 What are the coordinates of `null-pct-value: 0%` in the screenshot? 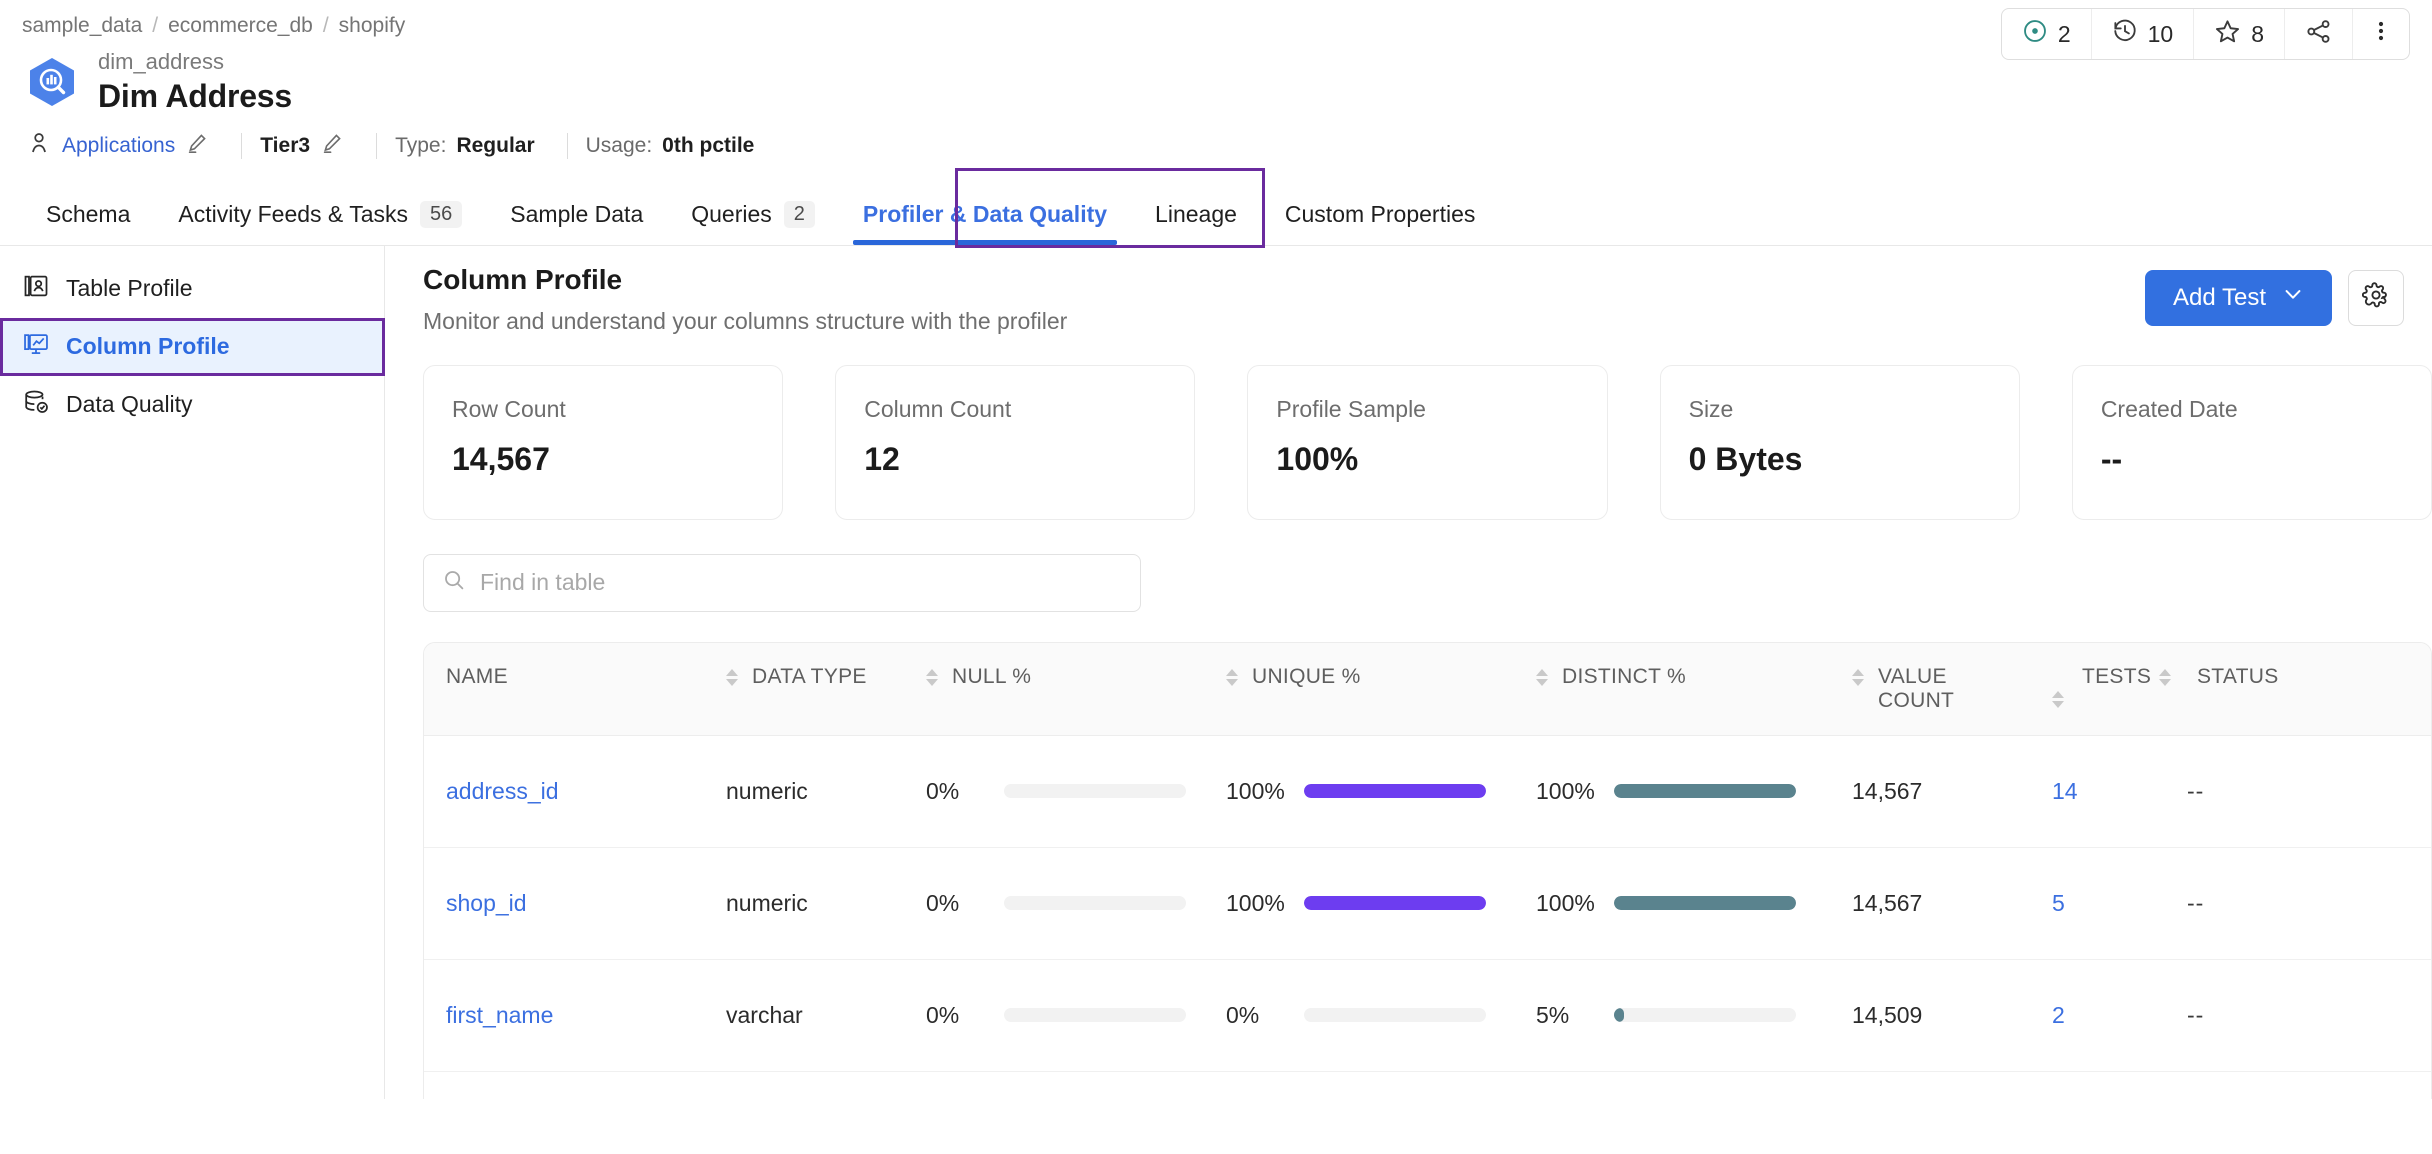 It's located at (943, 902).